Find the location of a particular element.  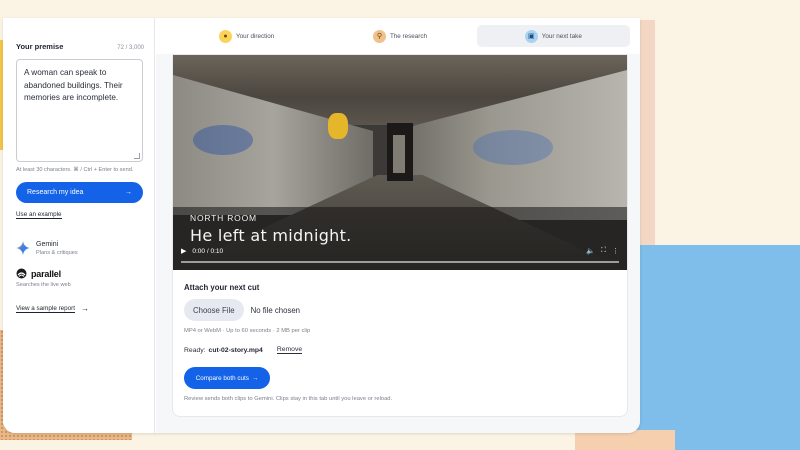

bulb-icon: ● is located at coordinates (226, 36).